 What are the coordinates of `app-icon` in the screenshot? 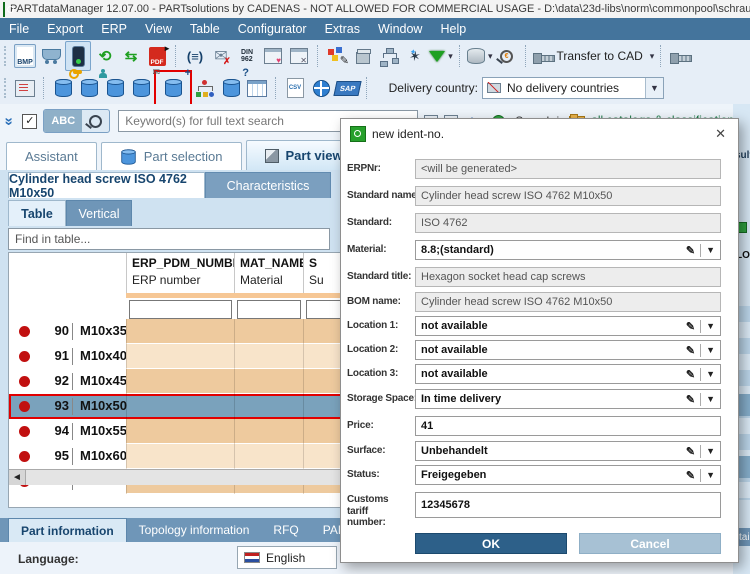 It's located at (8, 9).